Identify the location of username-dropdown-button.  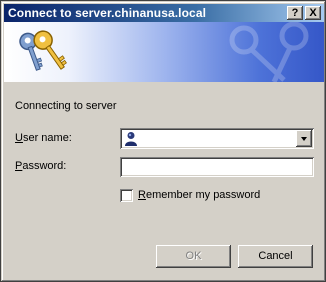
(304, 138).